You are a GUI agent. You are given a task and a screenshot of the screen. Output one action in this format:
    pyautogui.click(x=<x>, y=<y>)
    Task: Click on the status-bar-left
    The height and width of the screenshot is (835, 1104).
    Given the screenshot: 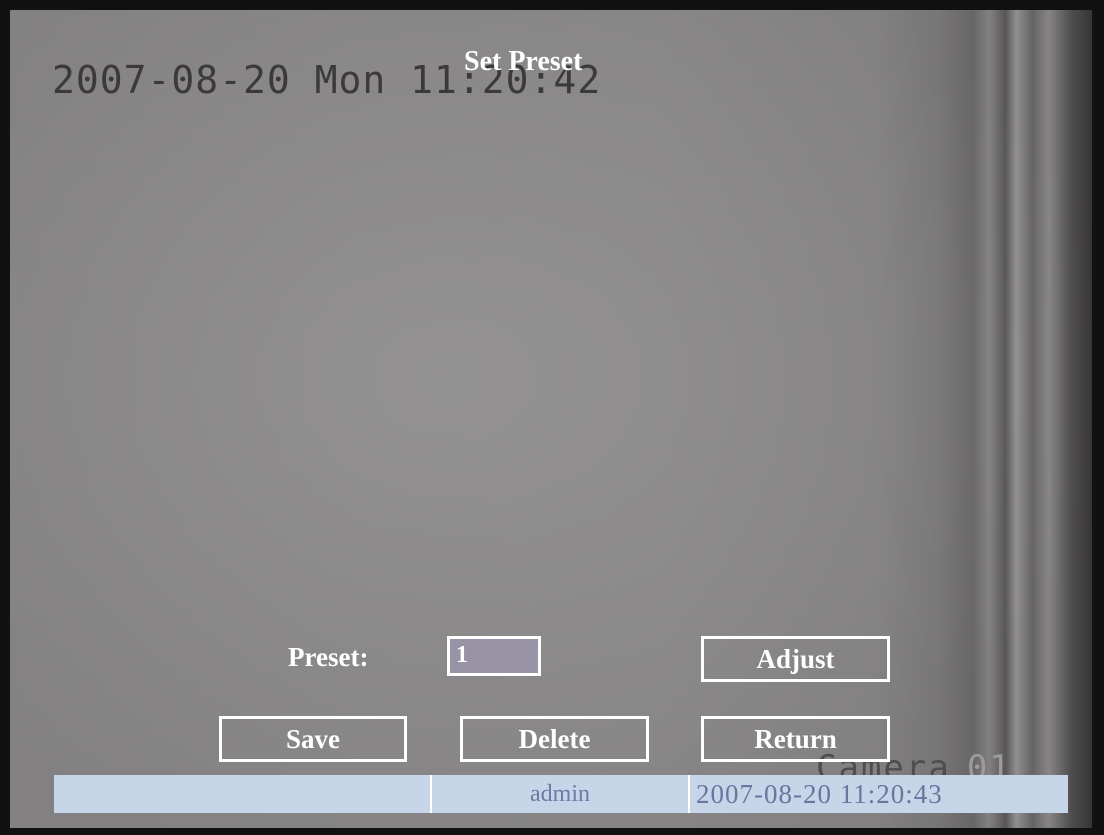 What is the action you would take?
    pyautogui.click(x=243, y=794)
    